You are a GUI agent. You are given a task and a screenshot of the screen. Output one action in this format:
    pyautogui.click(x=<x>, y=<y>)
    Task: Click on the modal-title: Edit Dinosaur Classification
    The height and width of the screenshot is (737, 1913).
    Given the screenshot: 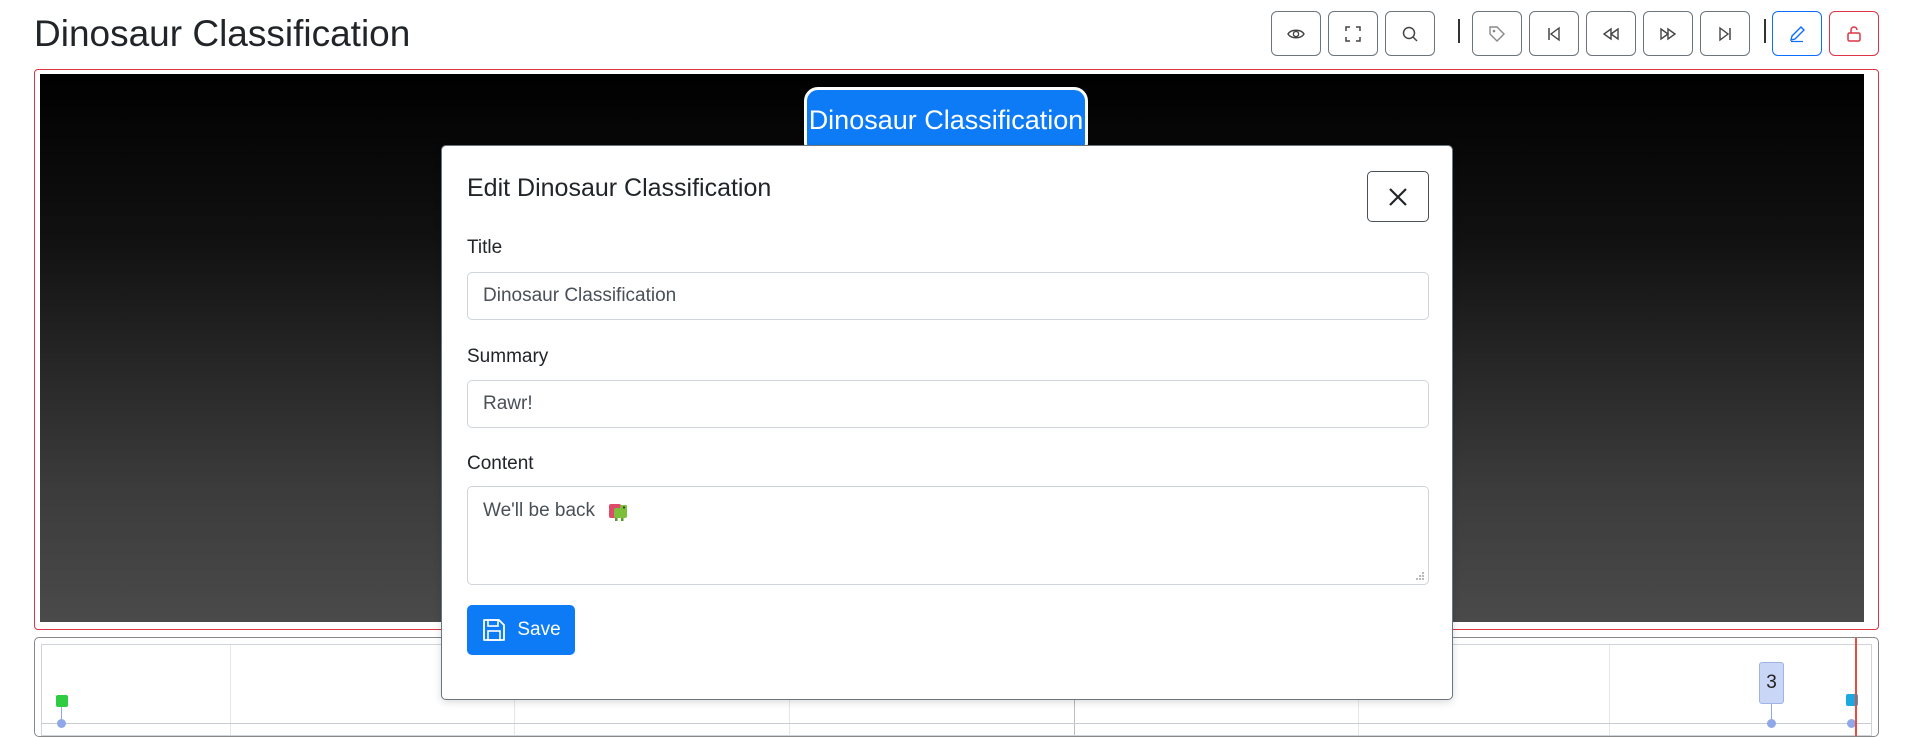 What is the action you would take?
    pyautogui.click(x=619, y=188)
    